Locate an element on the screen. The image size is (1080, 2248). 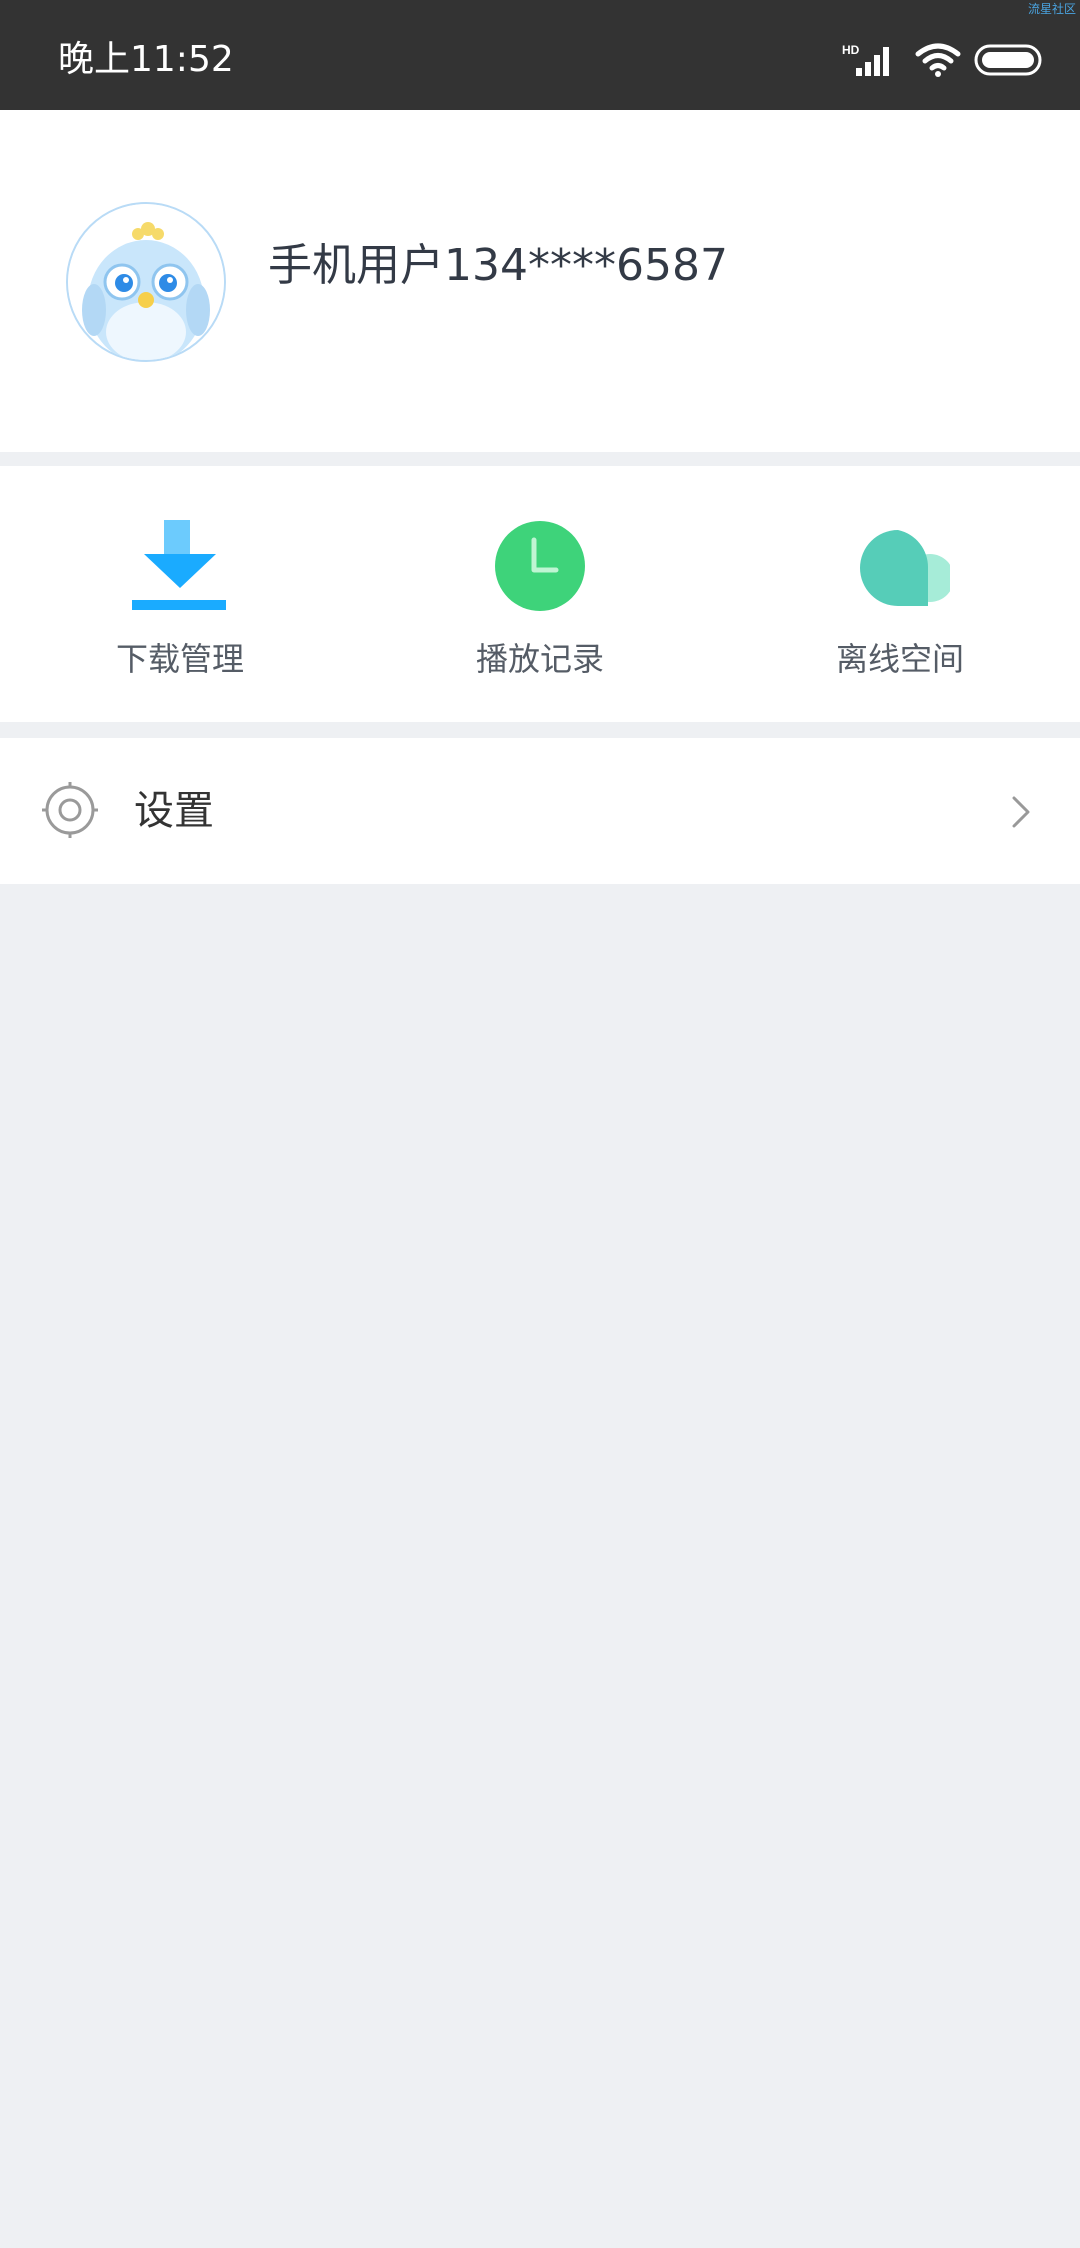
battery-icon is located at coordinates (1008, 60).